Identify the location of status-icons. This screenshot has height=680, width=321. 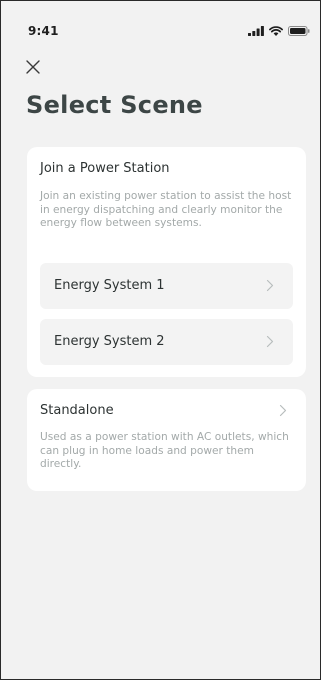
(279, 31).